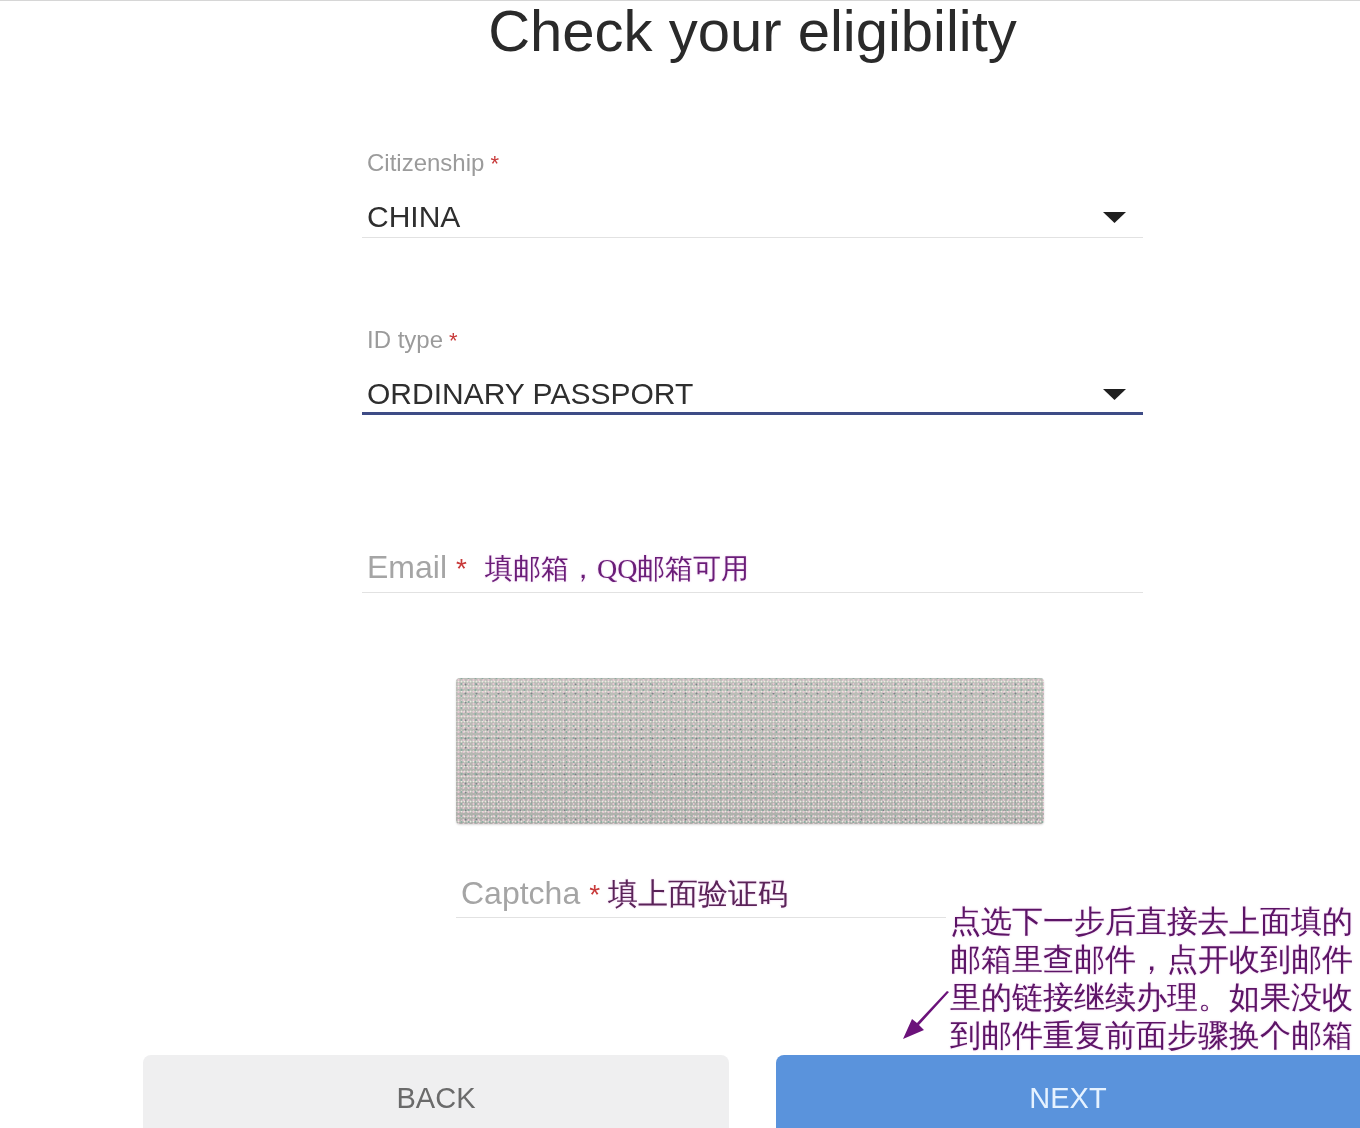 This screenshot has height=1128, width=1360. I want to click on page-title: Check your eligibility, so click(752, 31).